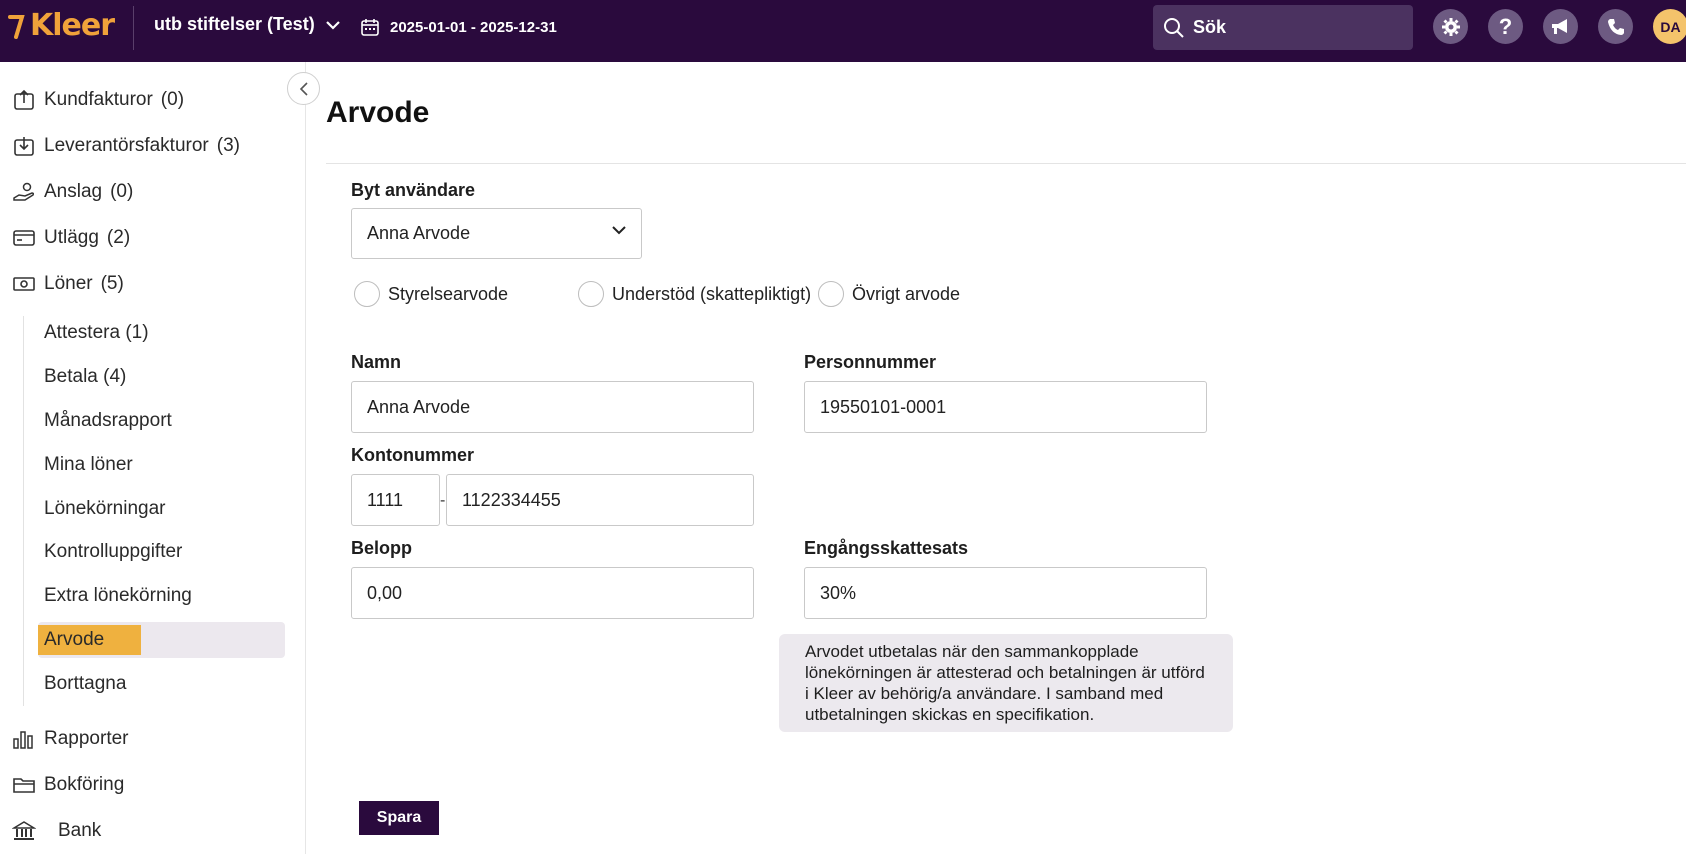  What do you see at coordinates (118, 596) in the screenshot?
I see `sidebar-subitem-extra-lonekorning: Extra lönekörning` at bounding box center [118, 596].